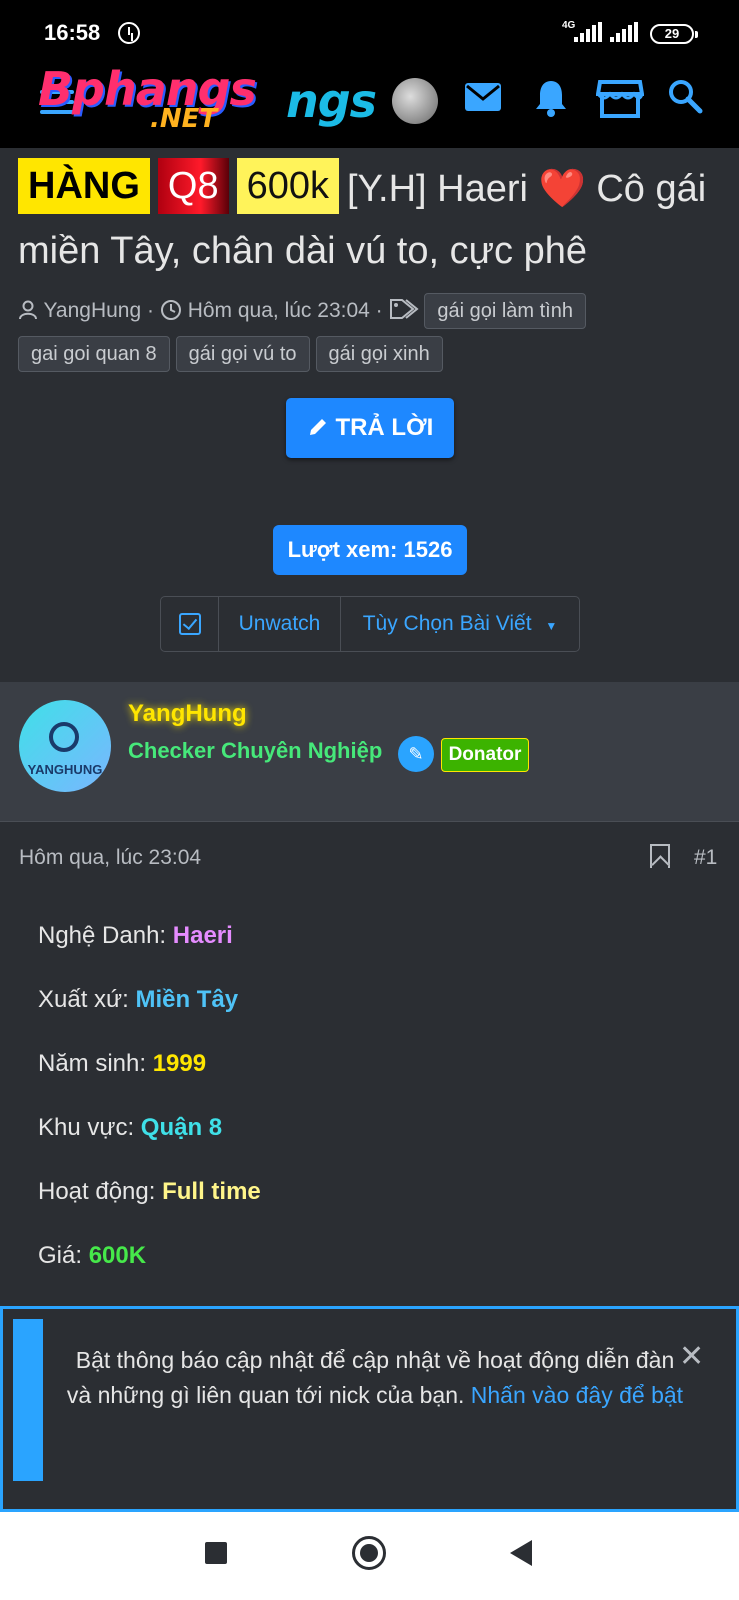 The height and width of the screenshot is (1600, 739). I want to click on alarm-icon, so click(129, 33).